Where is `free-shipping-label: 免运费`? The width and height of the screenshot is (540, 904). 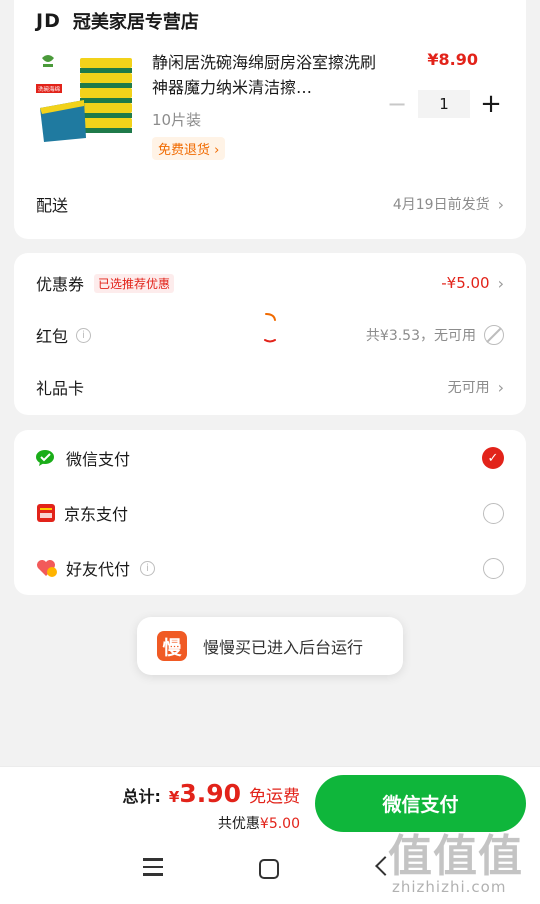
free-shipping-label: 免运费 is located at coordinates (274, 797).